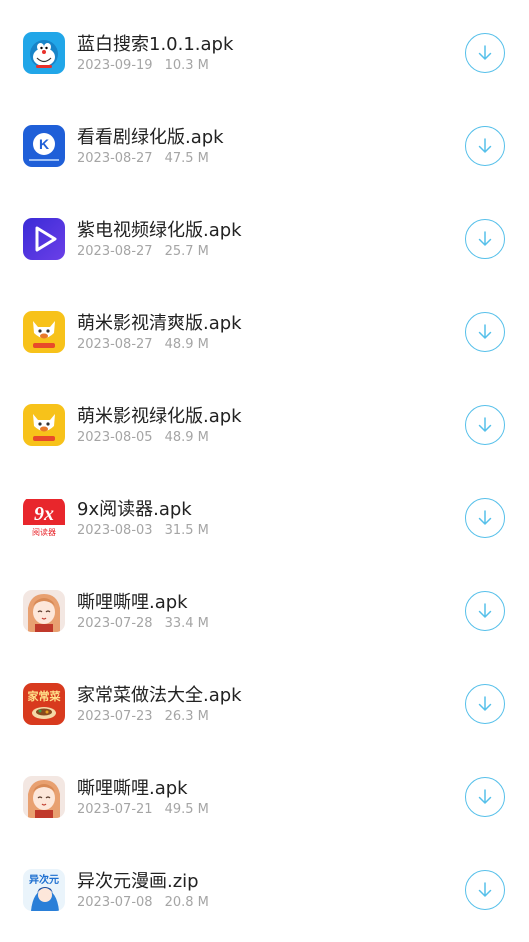  Describe the element at coordinates (186, 902) in the screenshot. I see `file-size: 20.8 M` at that location.